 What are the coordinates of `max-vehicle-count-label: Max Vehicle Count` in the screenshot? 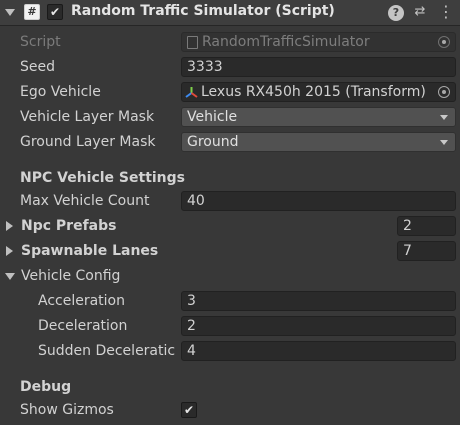 It's located at (85, 201).